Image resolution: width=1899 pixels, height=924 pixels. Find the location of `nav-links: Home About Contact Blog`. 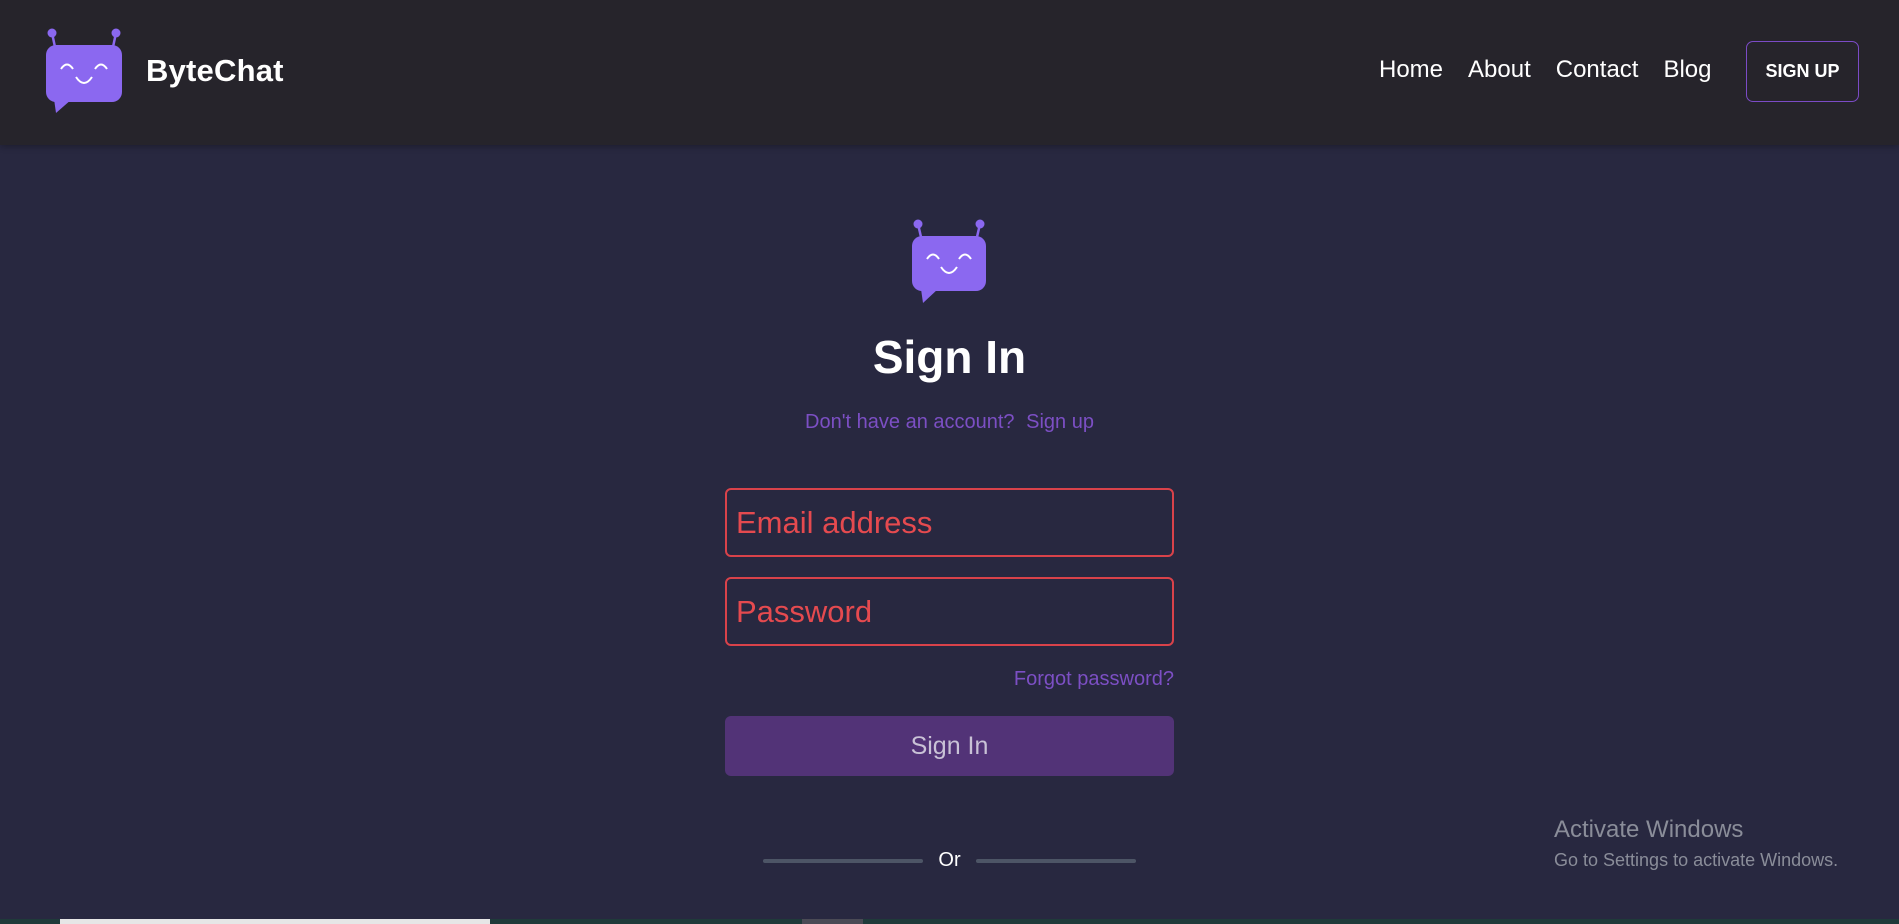

nav-links: Home About Contact Blog is located at coordinates (1558, 70).